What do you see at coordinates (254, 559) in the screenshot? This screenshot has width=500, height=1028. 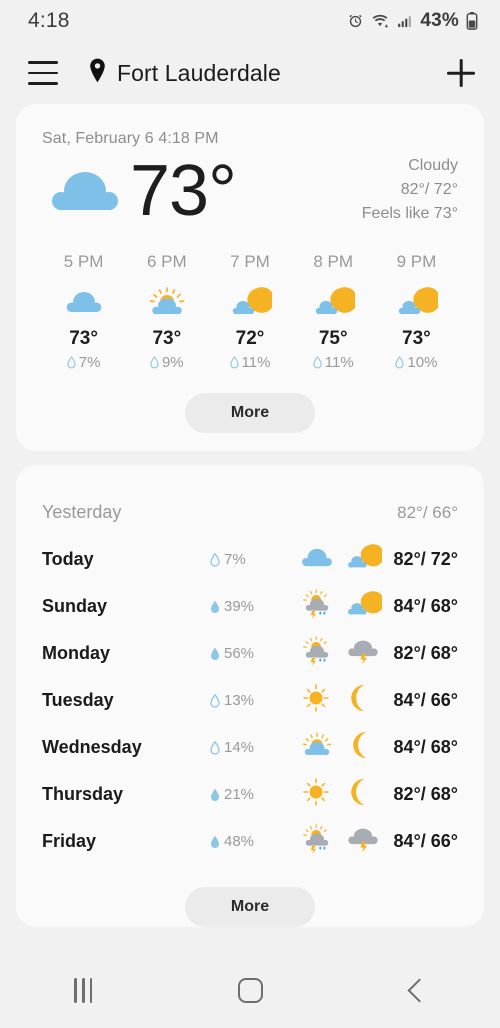 I see `day-precip: 7%` at bounding box center [254, 559].